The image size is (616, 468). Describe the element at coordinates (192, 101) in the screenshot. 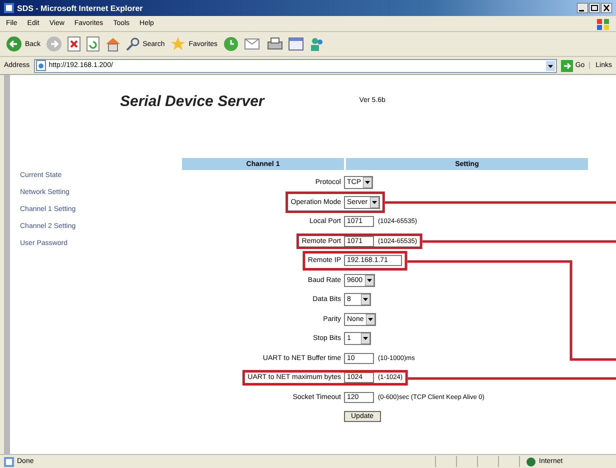

I see `page-heading: Serial Device Server` at that location.